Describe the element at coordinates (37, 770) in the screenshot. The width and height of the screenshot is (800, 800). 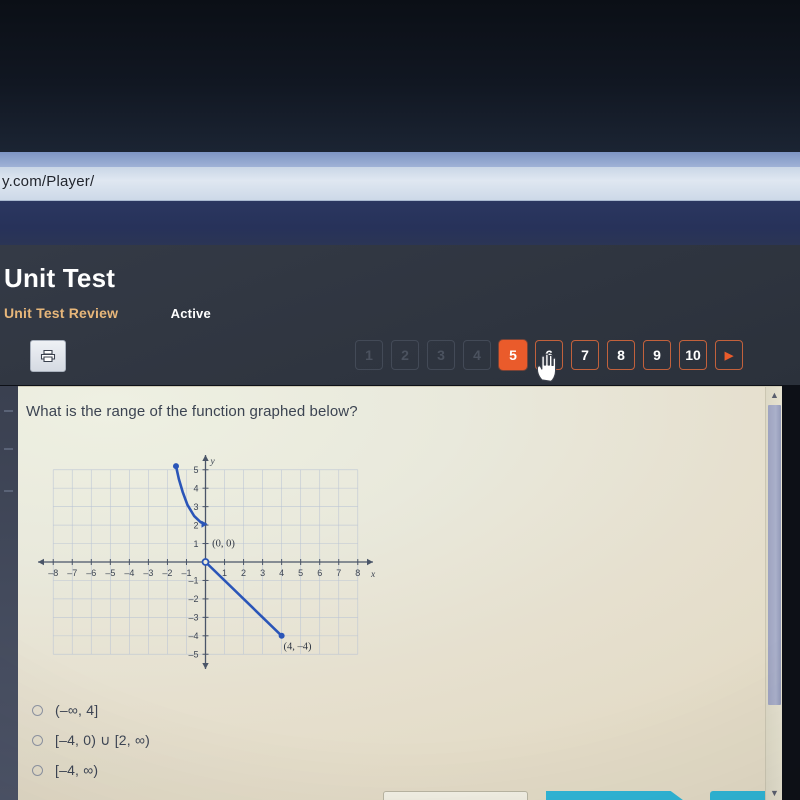
I see `radio-button-c` at that location.